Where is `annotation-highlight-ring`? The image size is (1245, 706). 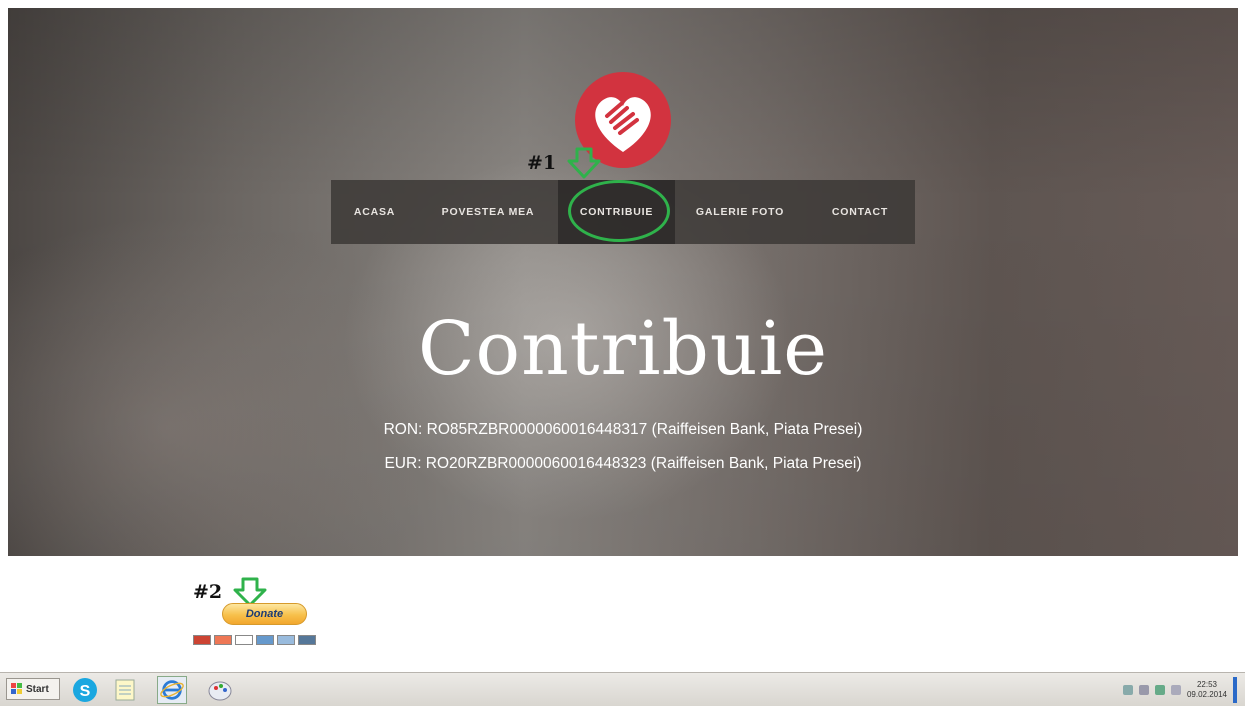
annotation-highlight-ring is located at coordinates (619, 211).